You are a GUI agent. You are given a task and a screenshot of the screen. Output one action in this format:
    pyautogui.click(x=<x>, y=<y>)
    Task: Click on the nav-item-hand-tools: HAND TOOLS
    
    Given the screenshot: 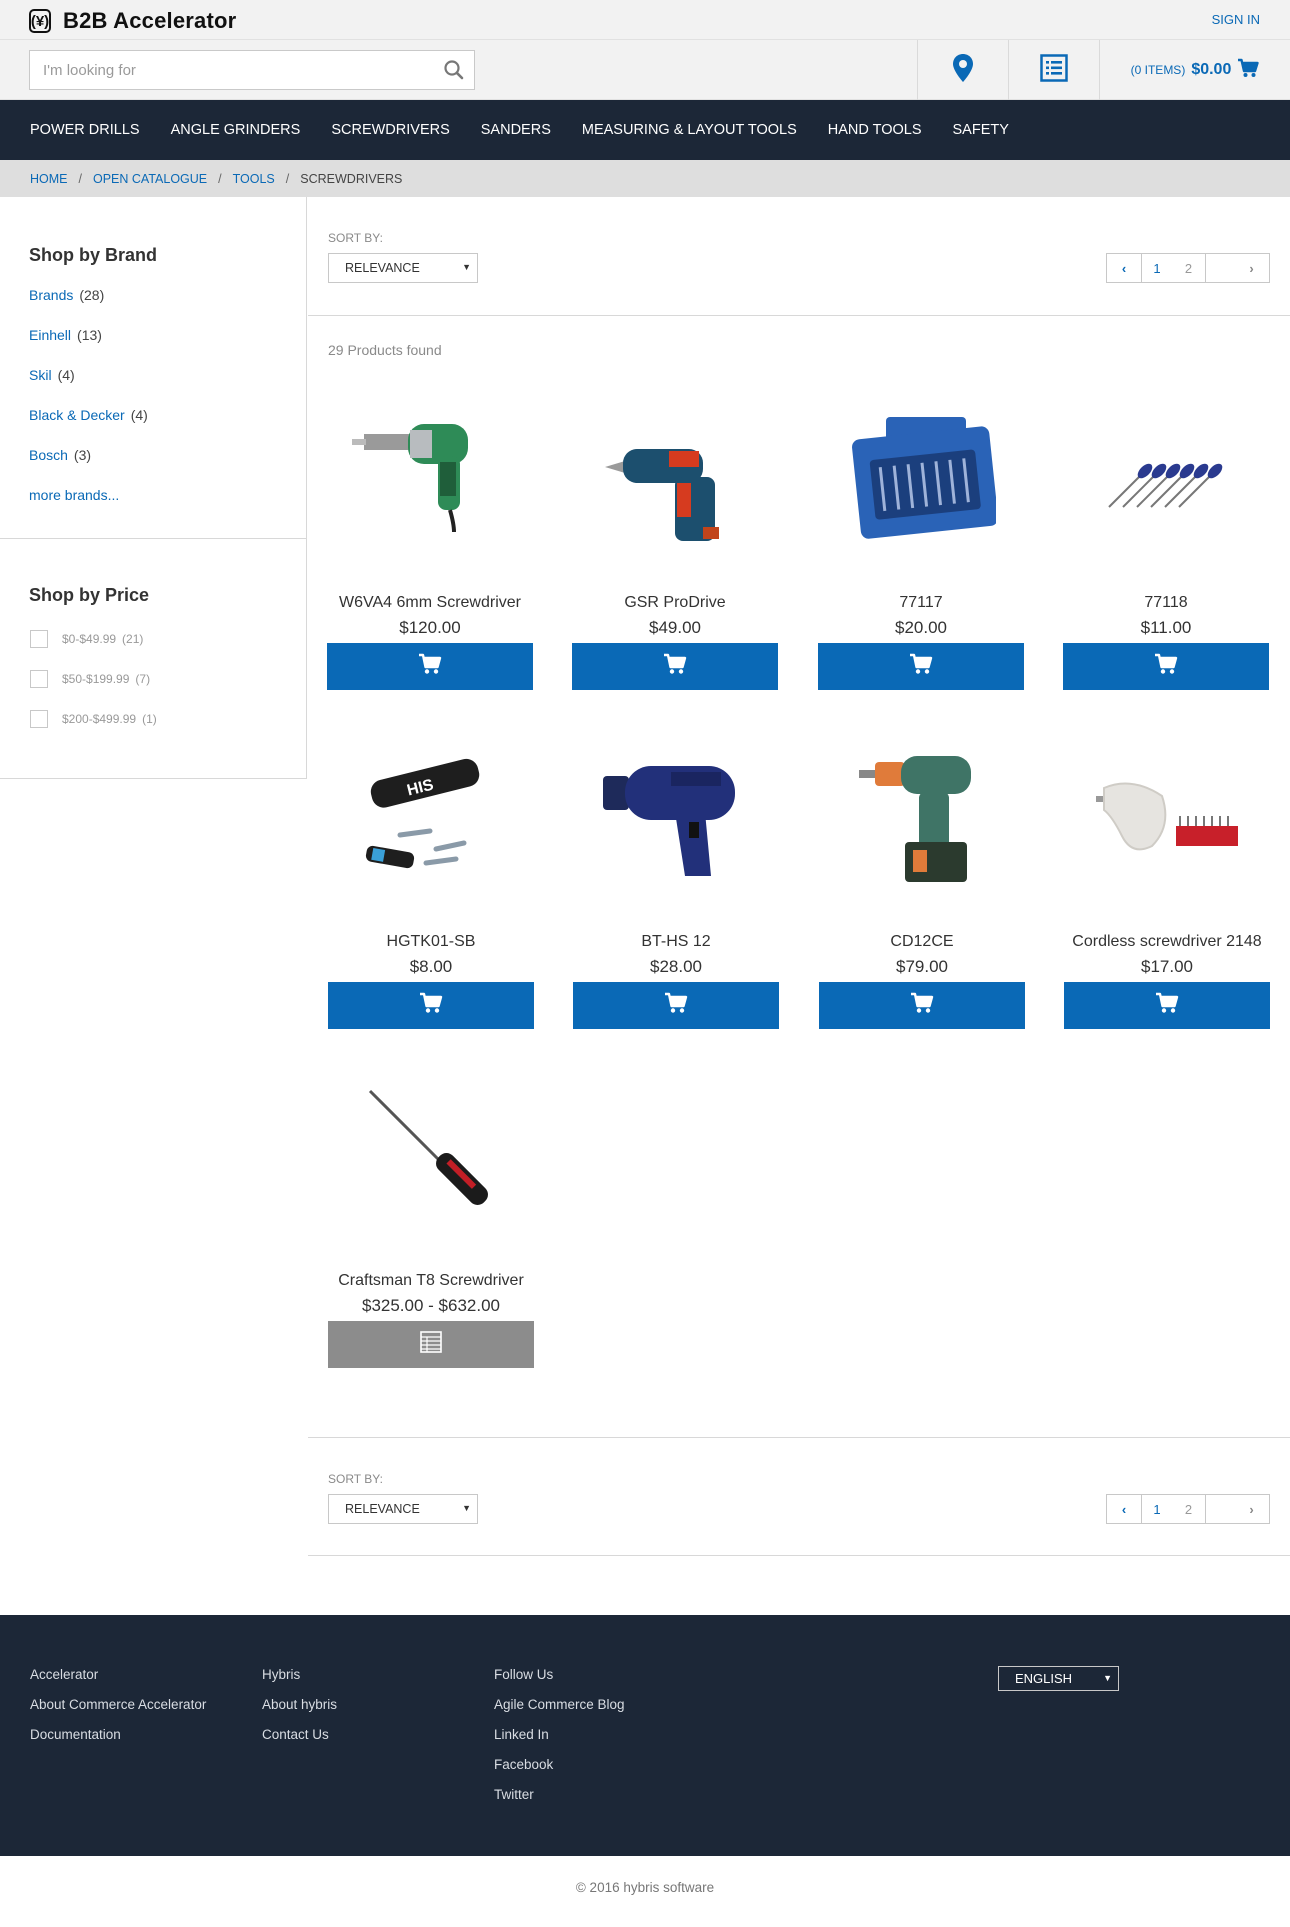 What is the action you would take?
    pyautogui.click(x=875, y=130)
    